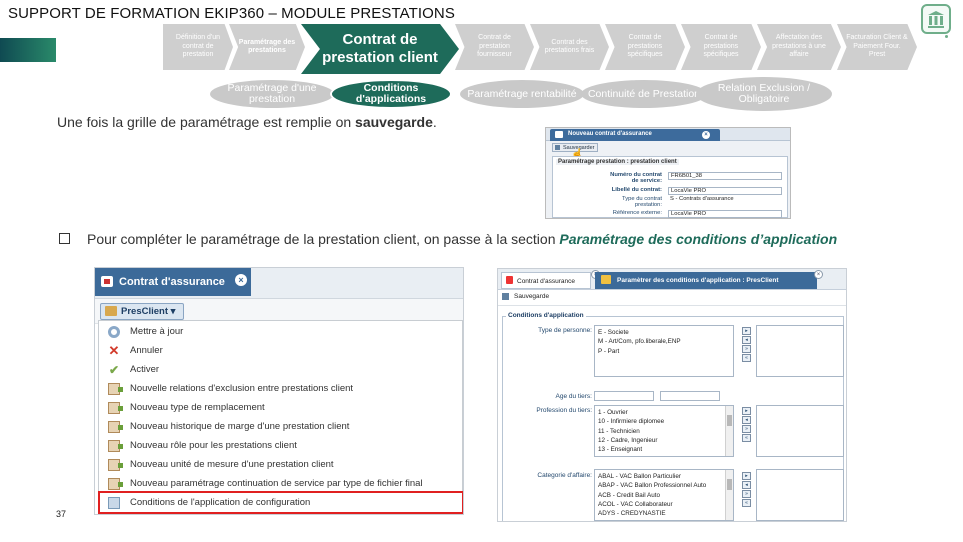 The height and width of the screenshot is (542, 963). I want to click on option: ABAL - VAC Ballon Particulier, so click(664, 476).